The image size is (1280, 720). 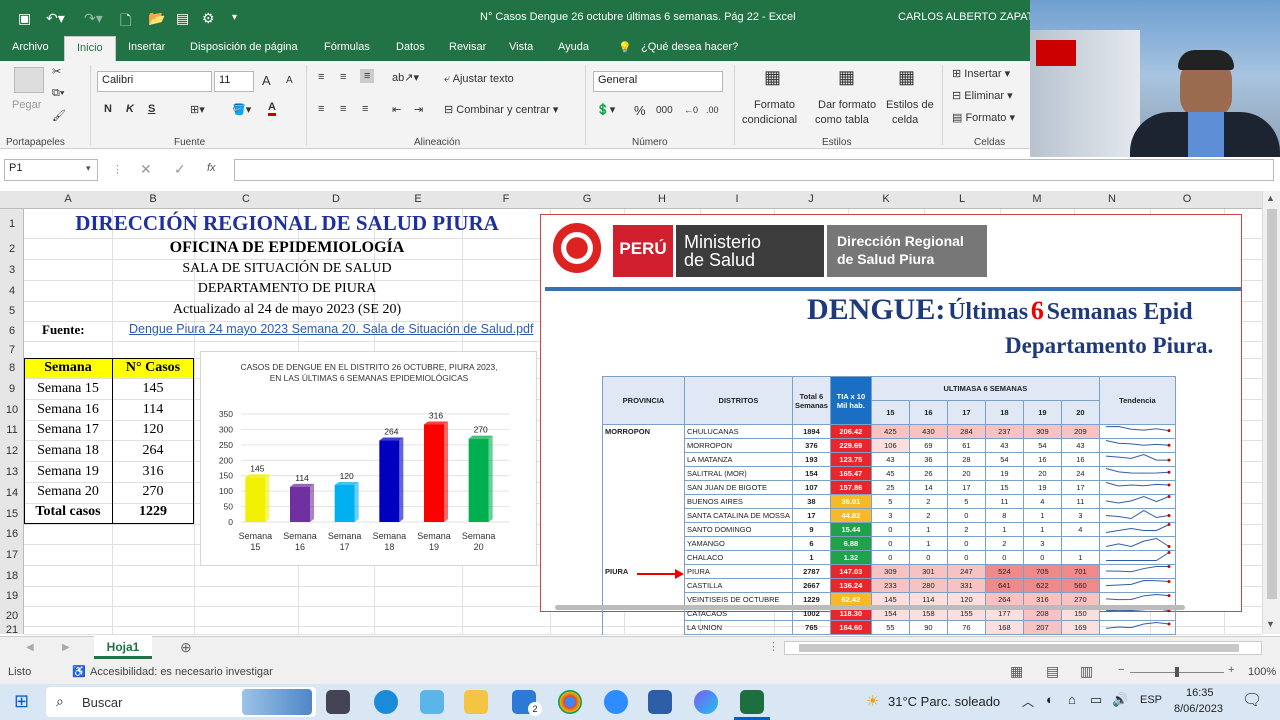 I want to click on zoom-level: 100%, so click(x=1262, y=672).